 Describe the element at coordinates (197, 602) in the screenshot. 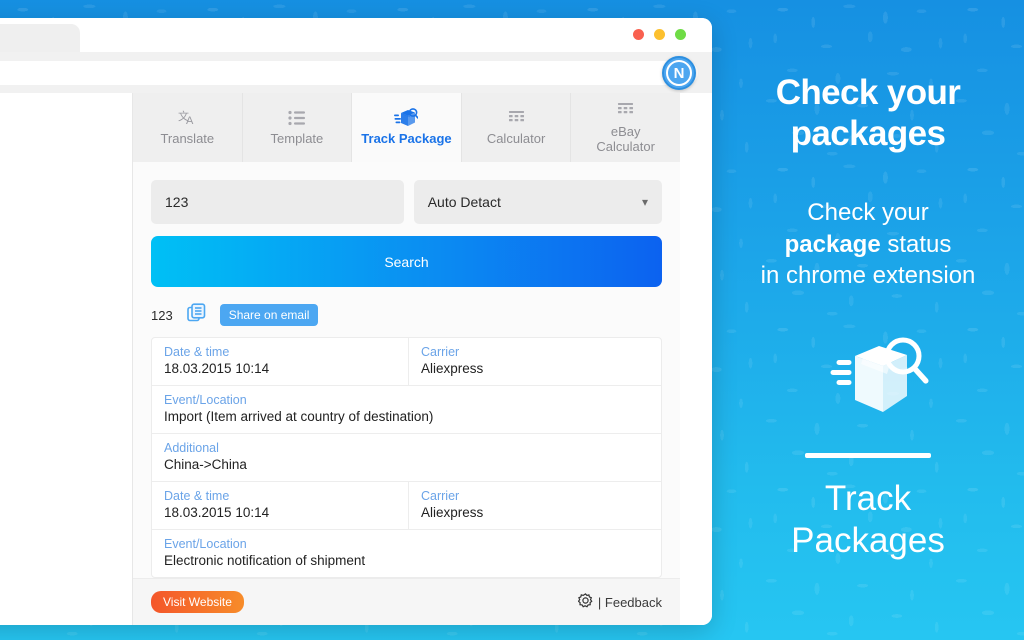

I see `visit-website-button: Visit Website` at that location.